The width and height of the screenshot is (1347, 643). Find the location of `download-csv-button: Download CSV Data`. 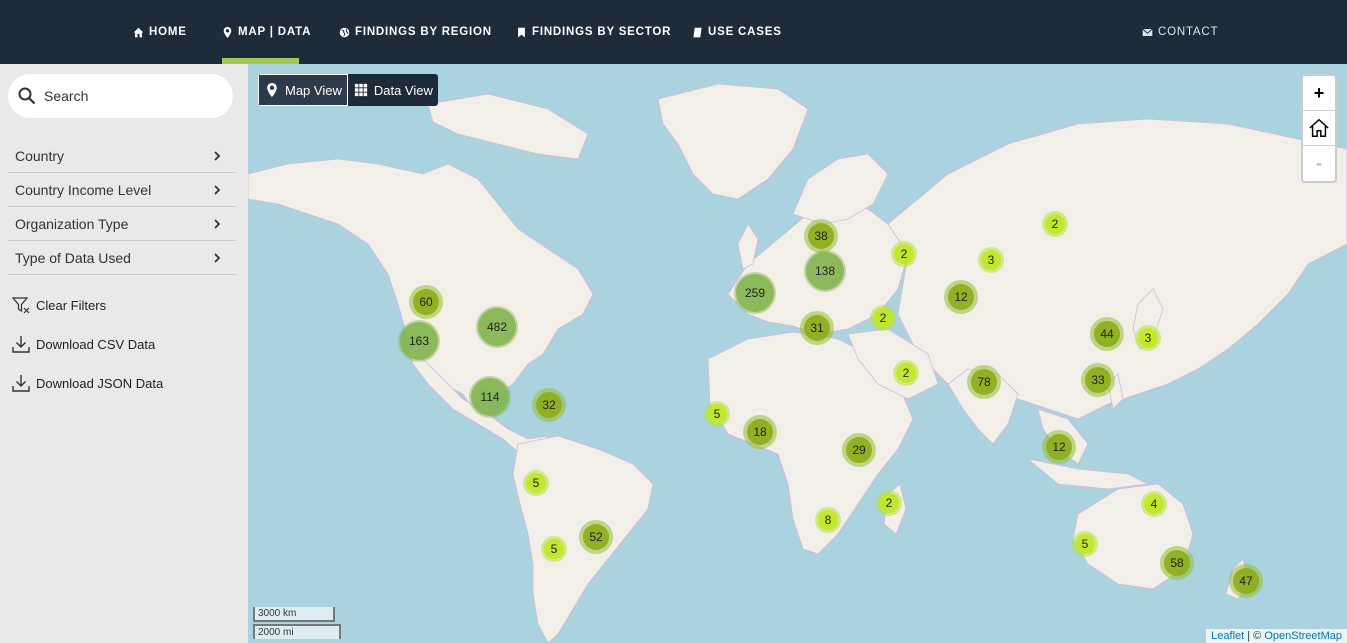

download-csv-button: Download CSV Data is located at coordinates (83, 344).